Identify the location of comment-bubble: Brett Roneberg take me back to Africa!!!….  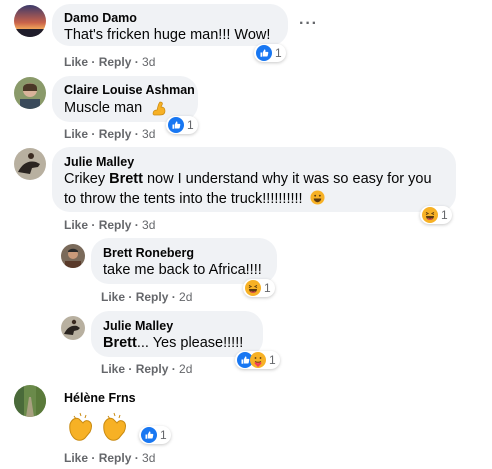
(184, 261).